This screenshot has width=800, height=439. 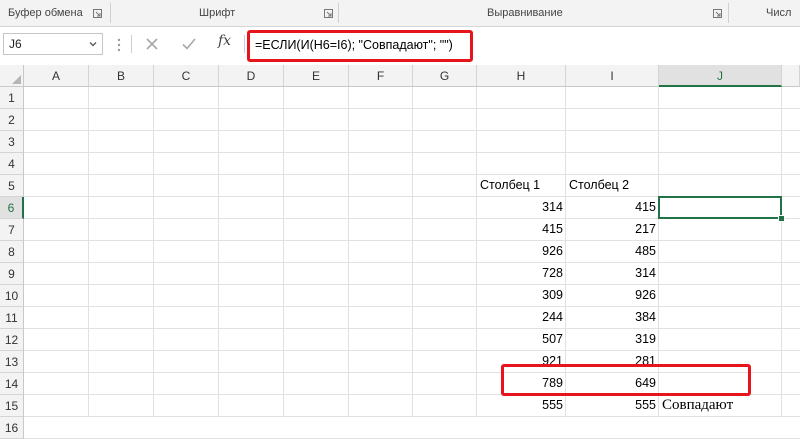 I want to click on ribbon-group-alignment: Выравнивание, so click(x=525, y=13).